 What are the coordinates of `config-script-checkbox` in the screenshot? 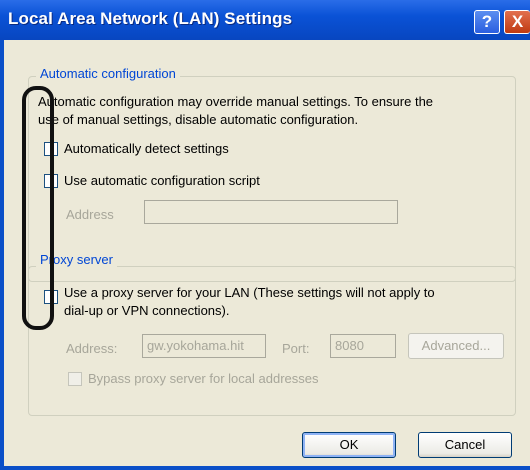 It's located at (51, 181).